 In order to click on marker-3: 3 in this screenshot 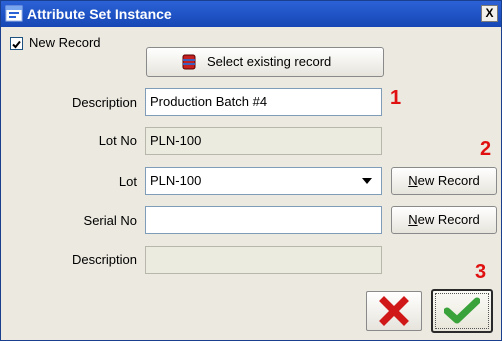, I will do `click(481, 272)`.